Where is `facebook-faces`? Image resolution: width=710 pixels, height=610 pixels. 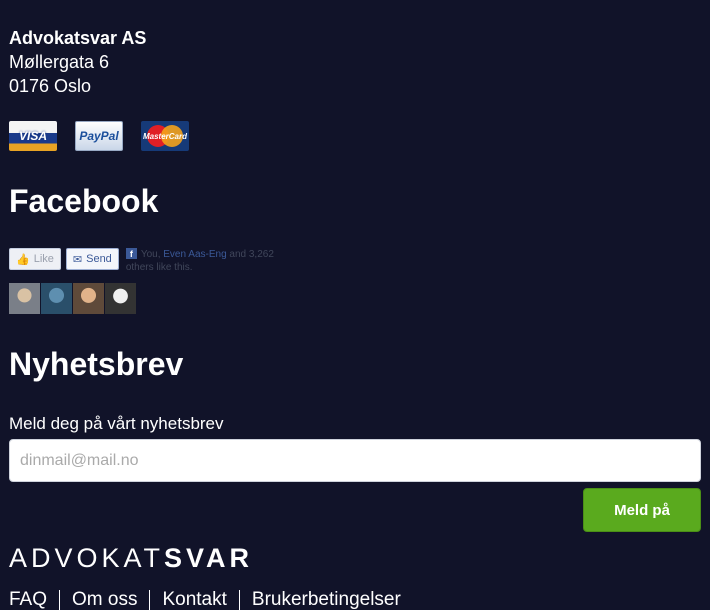
facebook-faces is located at coordinates (152, 298).